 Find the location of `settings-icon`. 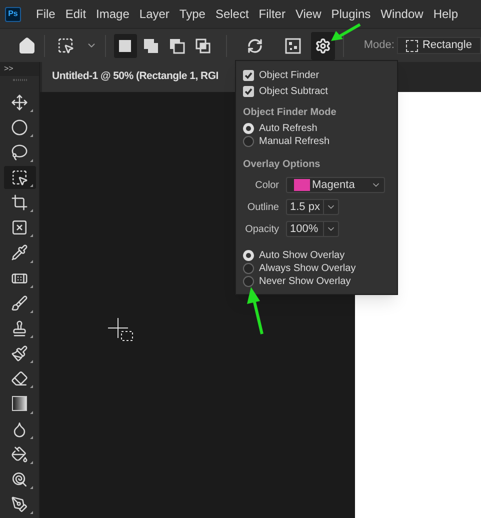

settings-icon is located at coordinates (322, 46).